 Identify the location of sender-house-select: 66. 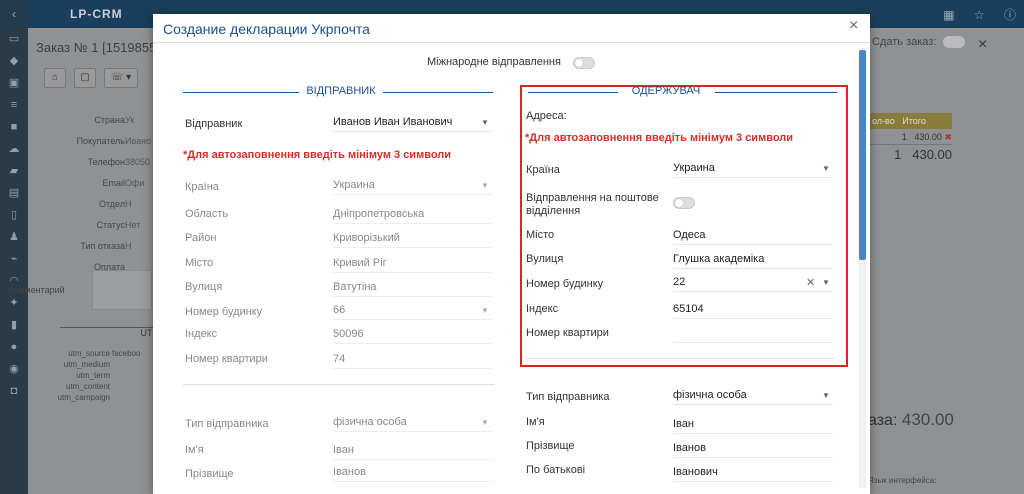
(413, 312).